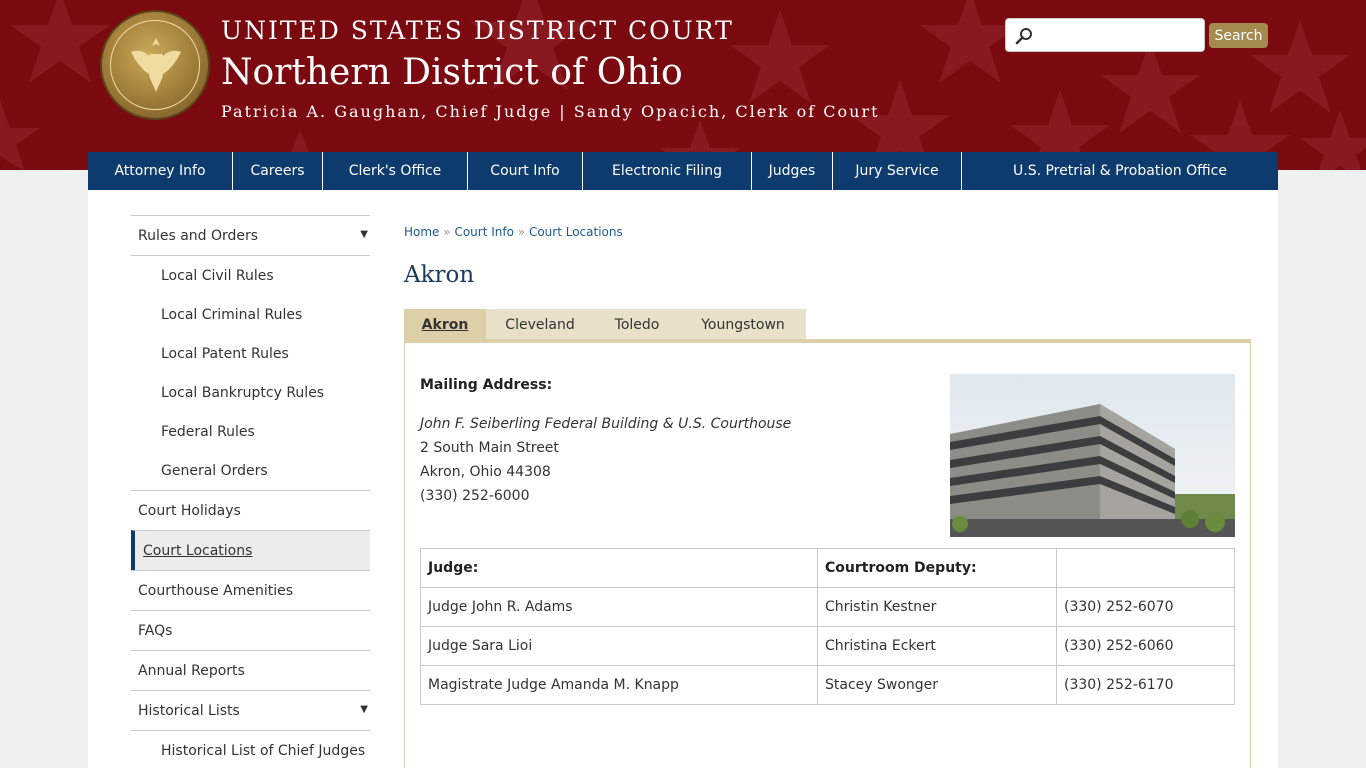 The height and width of the screenshot is (768, 1366). I want to click on search-field, so click(1105, 35).